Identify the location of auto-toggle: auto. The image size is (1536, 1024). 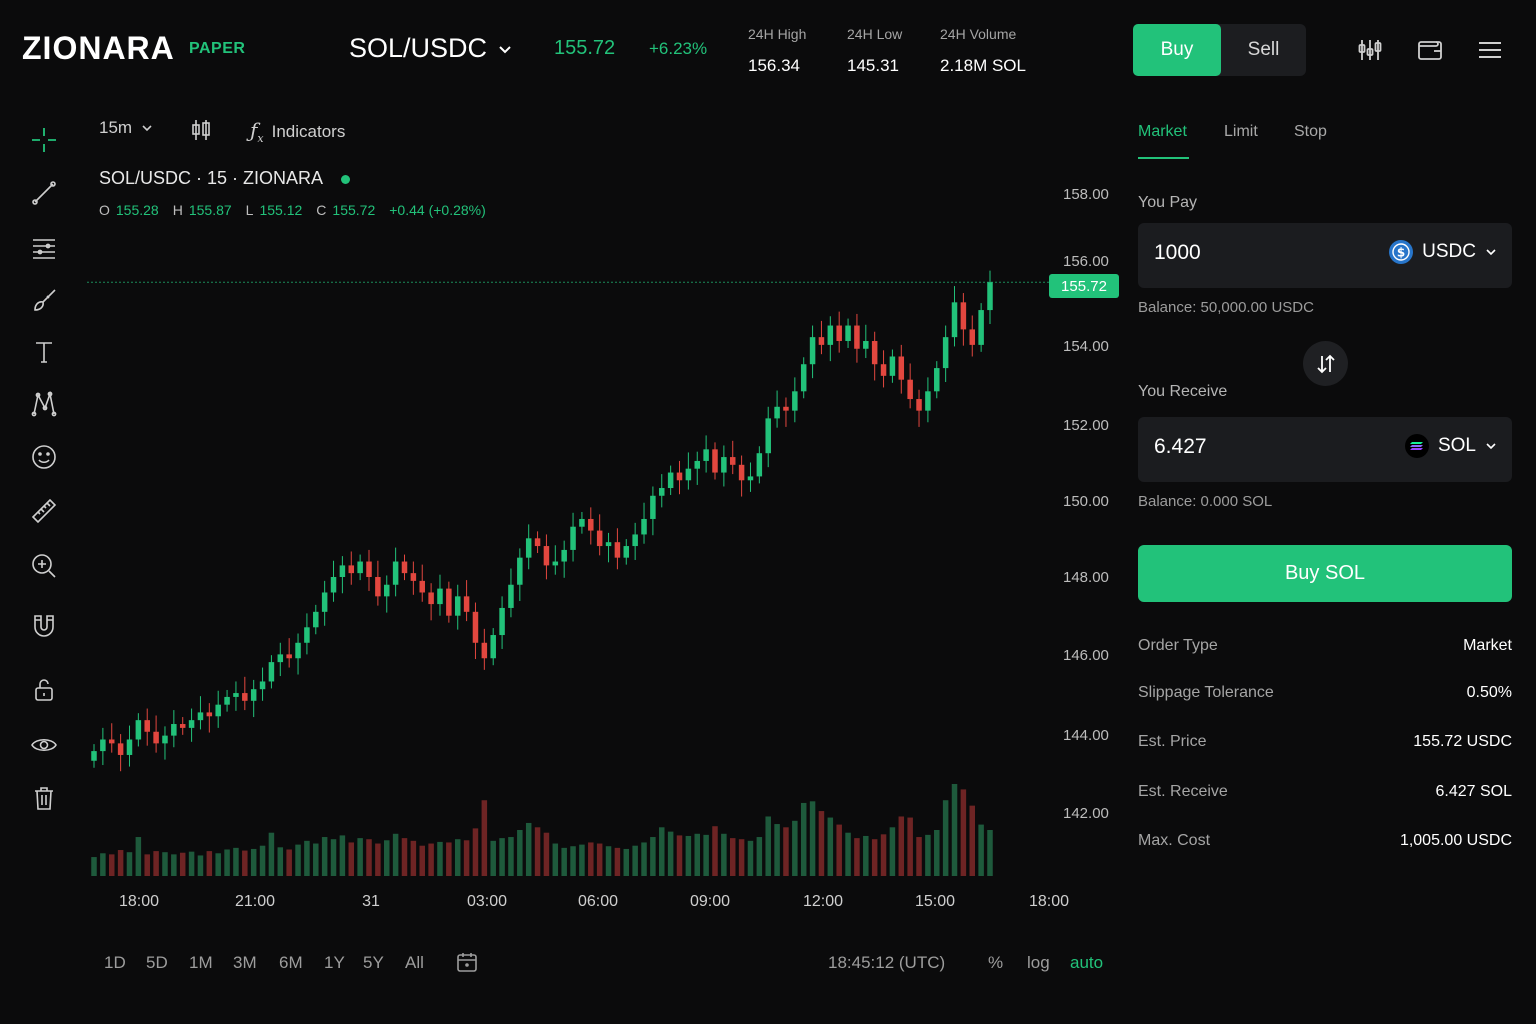
(1086, 963).